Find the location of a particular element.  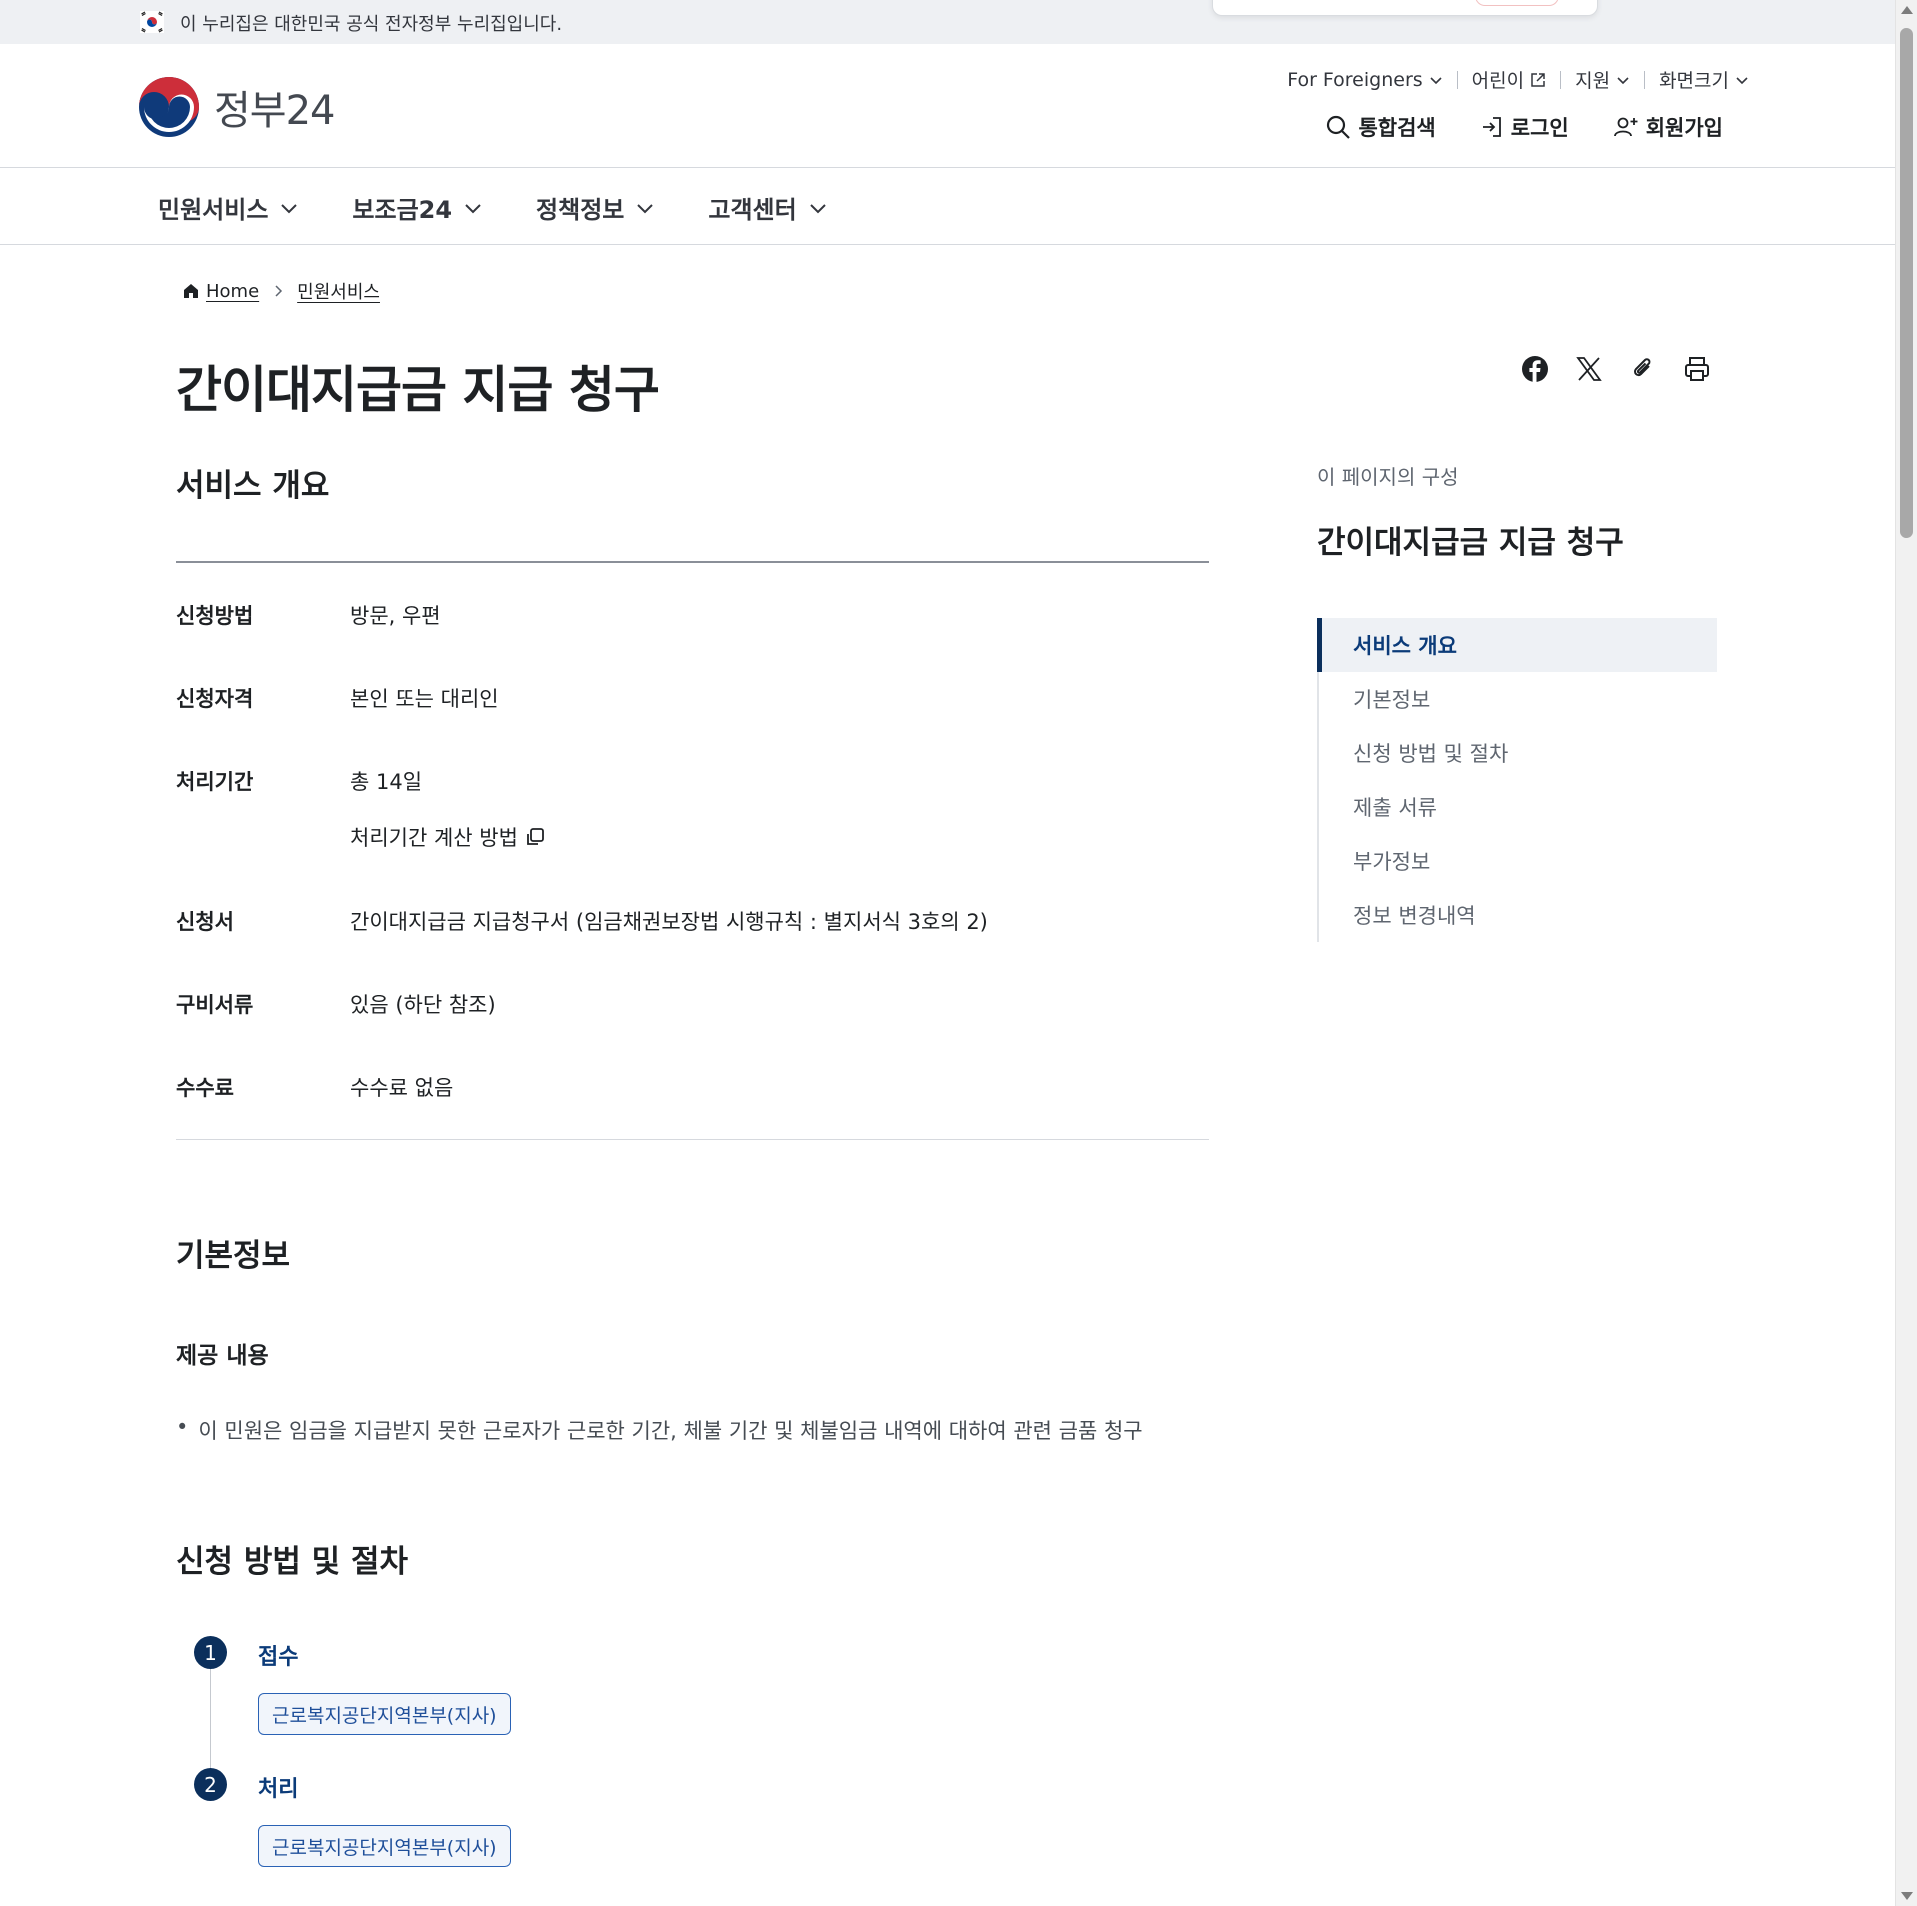

signup-label: 회원가입 is located at coordinates (1684, 128).